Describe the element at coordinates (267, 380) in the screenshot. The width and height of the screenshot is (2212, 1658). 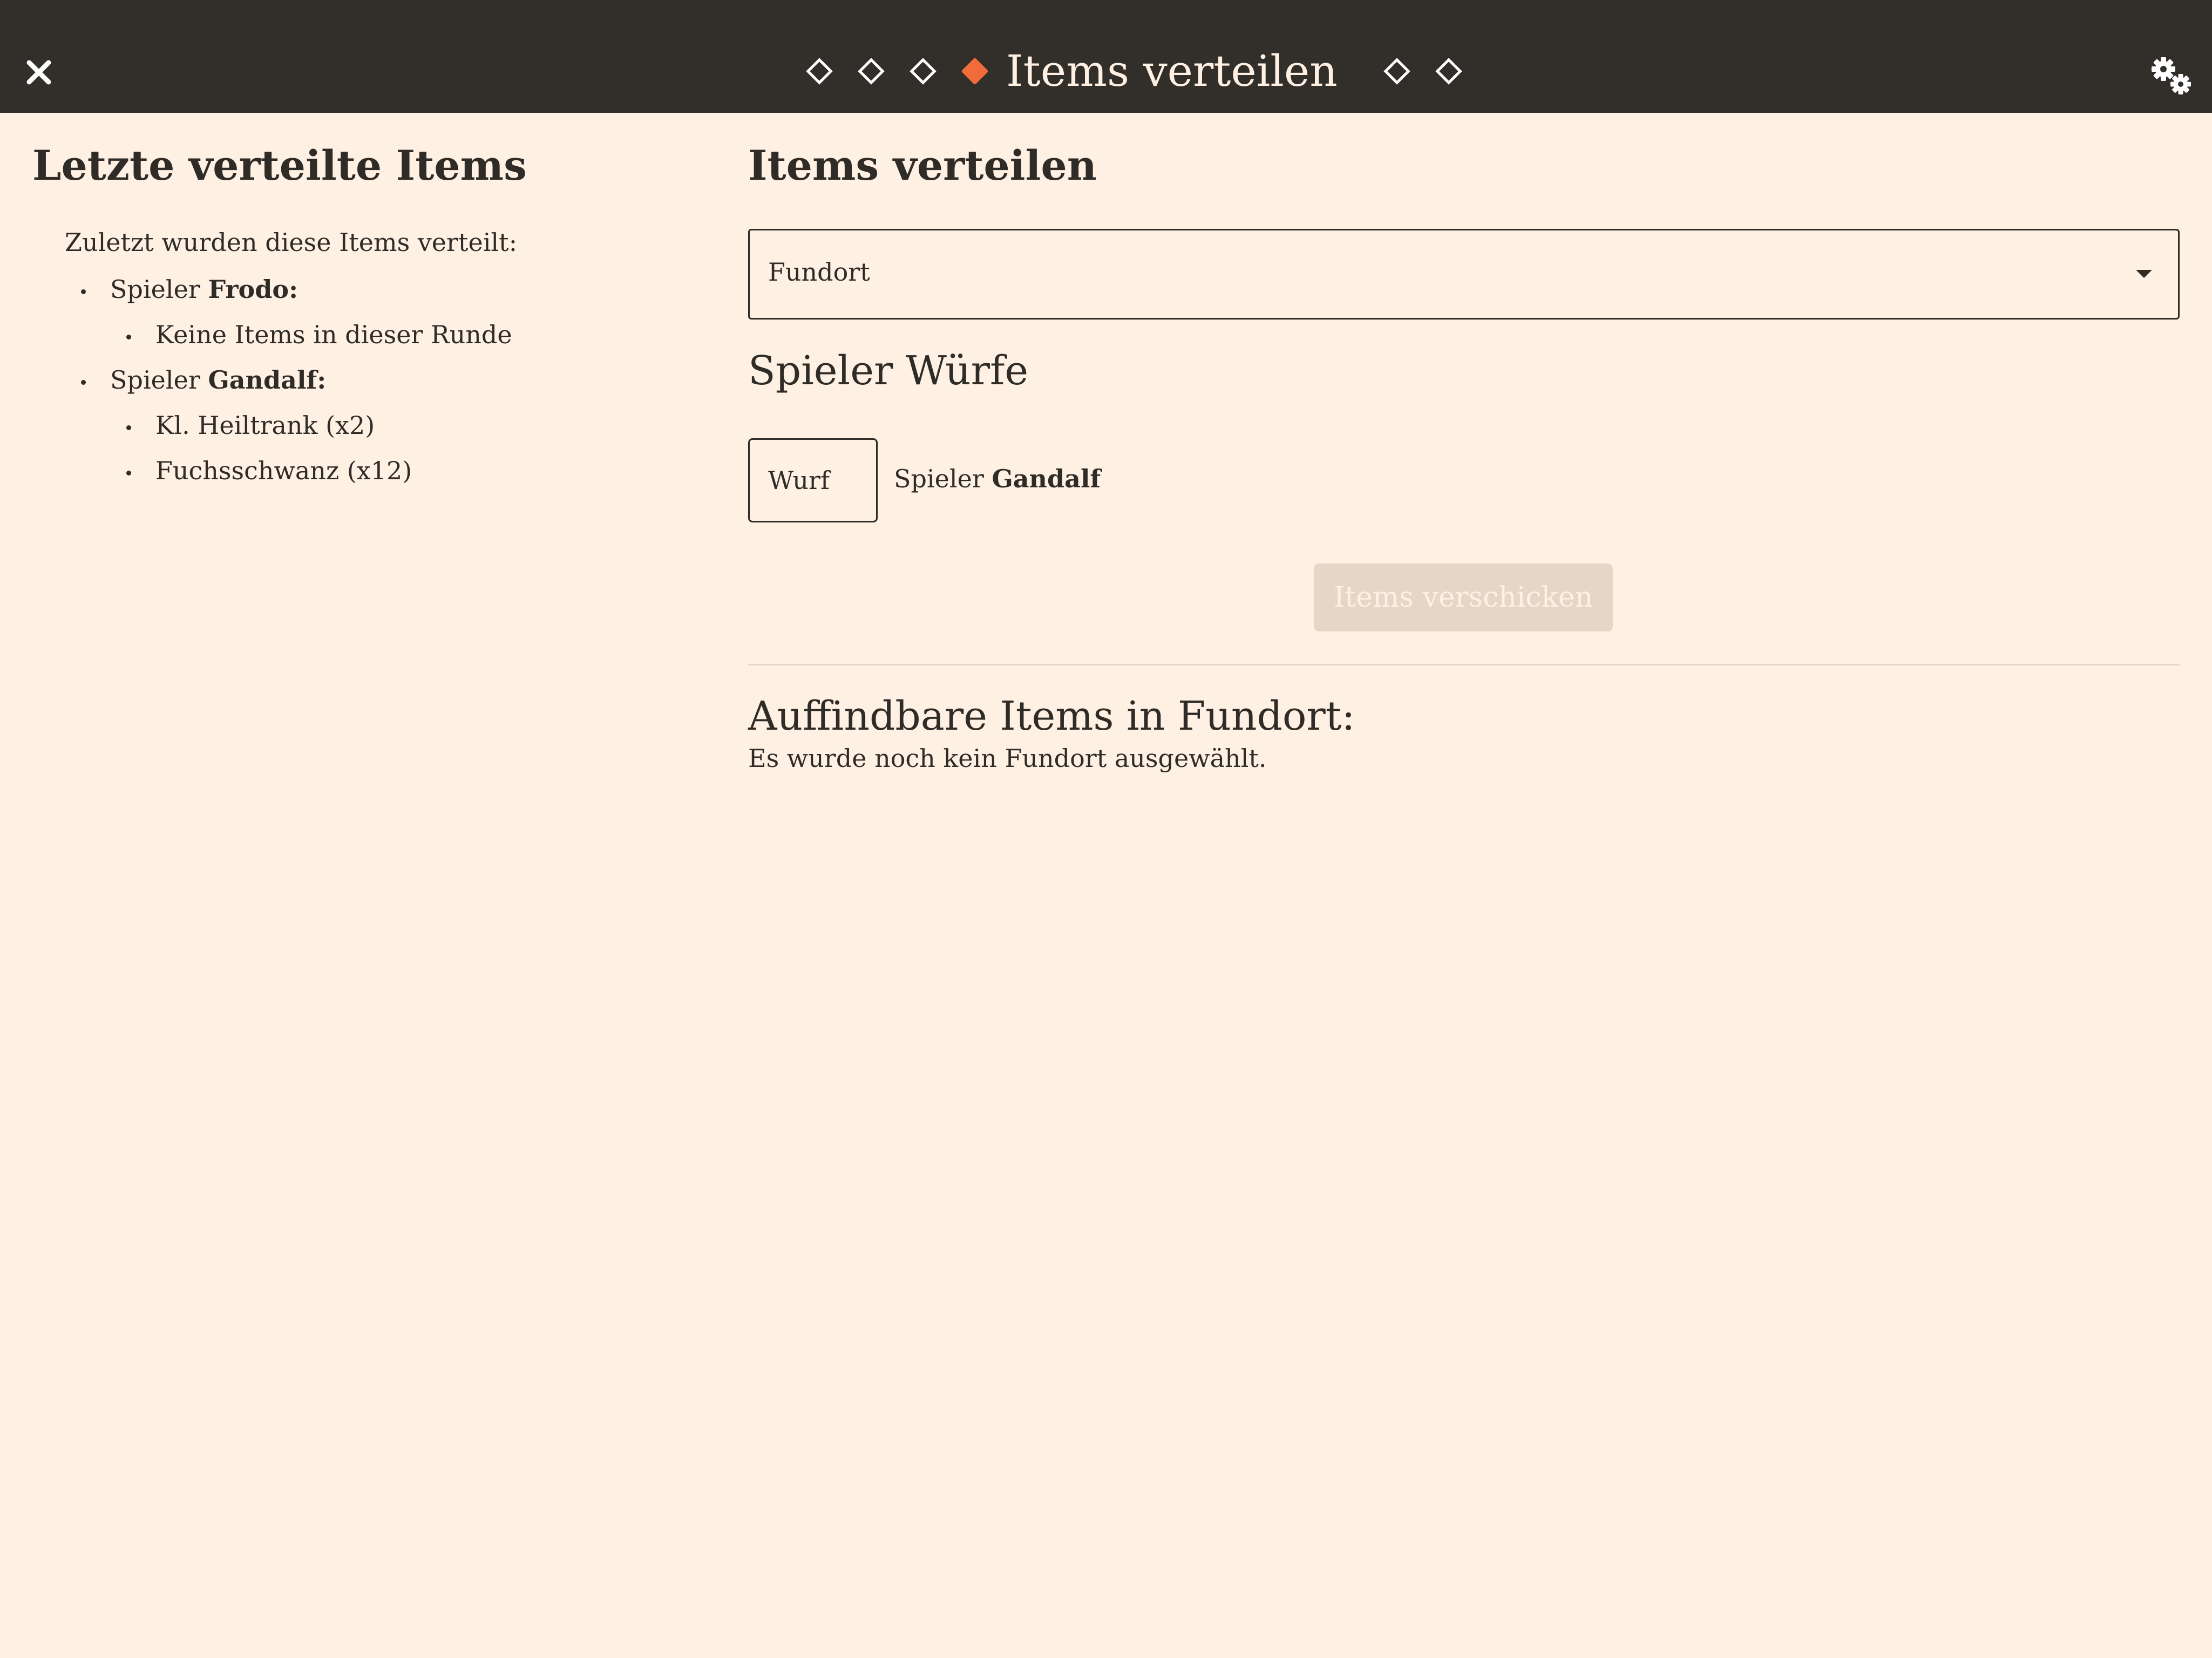
I see `player-name: Gandalf:` at that location.